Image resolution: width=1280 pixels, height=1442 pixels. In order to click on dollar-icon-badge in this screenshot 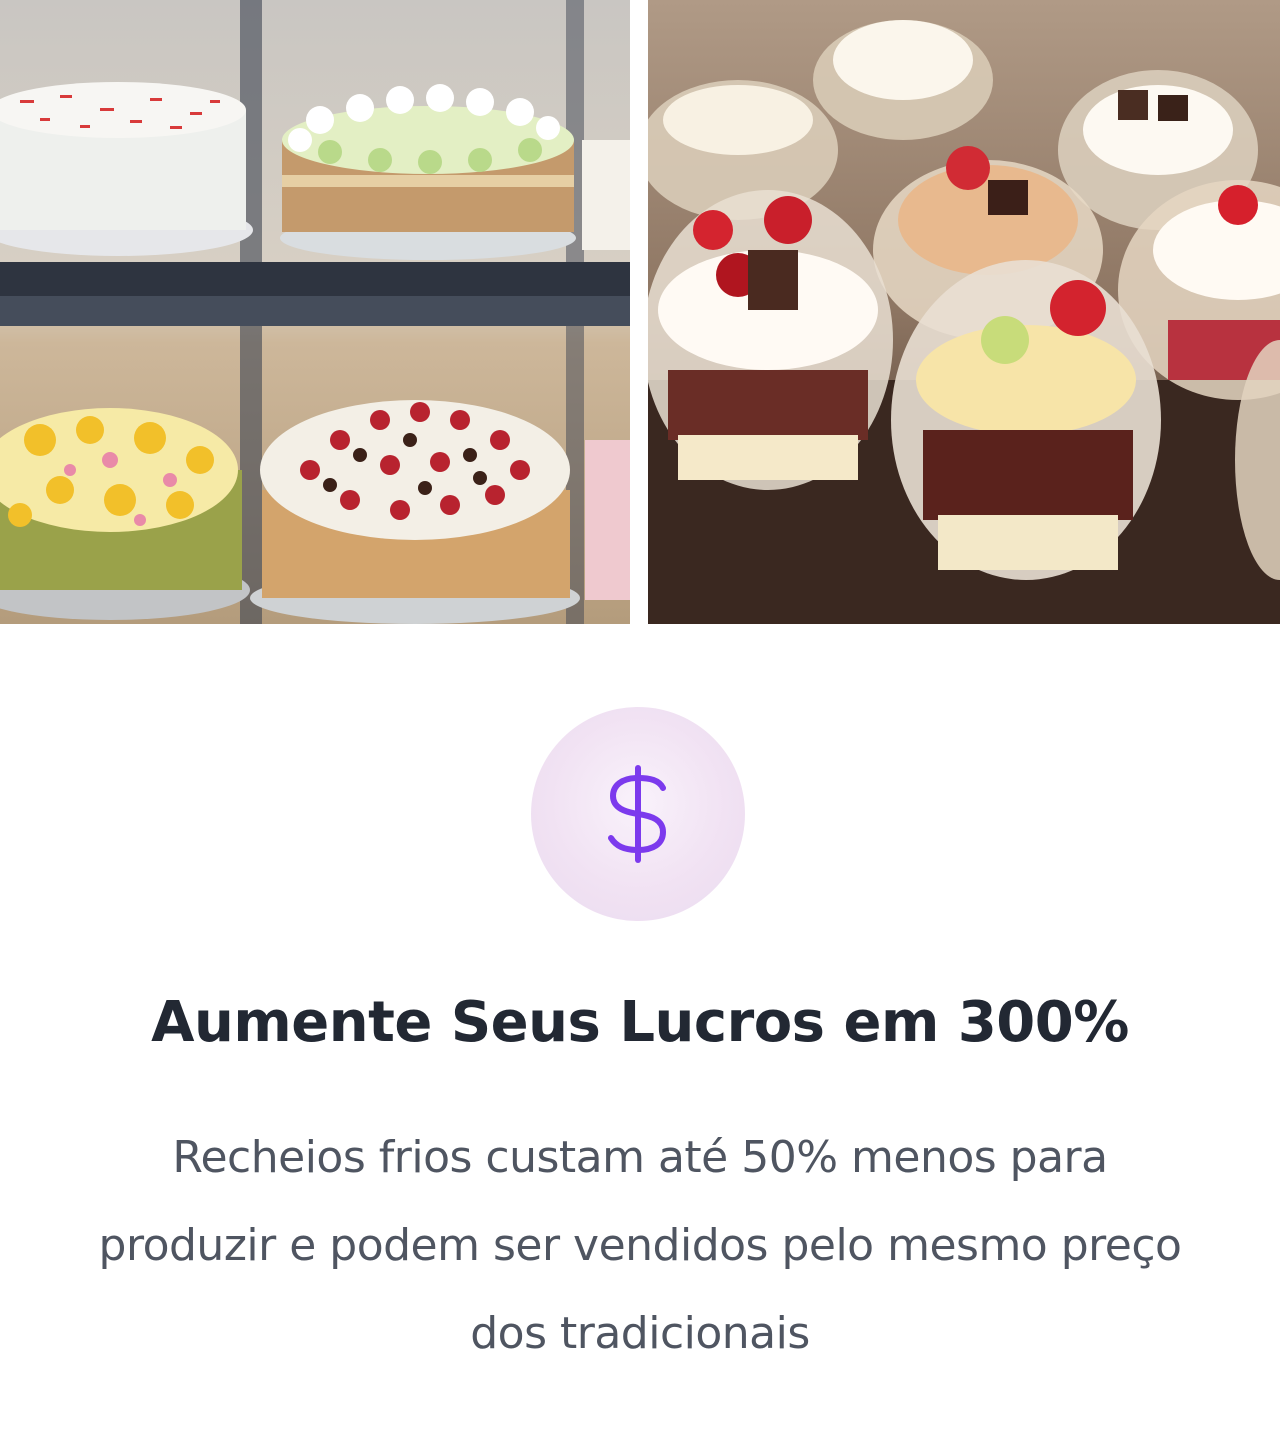, I will do `click(638, 814)`.